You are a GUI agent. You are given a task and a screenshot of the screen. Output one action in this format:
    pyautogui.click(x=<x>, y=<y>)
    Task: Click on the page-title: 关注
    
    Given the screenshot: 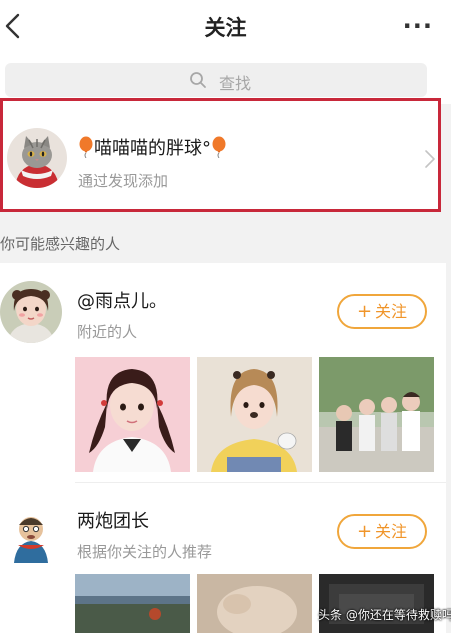 What is the action you would take?
    pyautogui.click(x=225, y=28)
    